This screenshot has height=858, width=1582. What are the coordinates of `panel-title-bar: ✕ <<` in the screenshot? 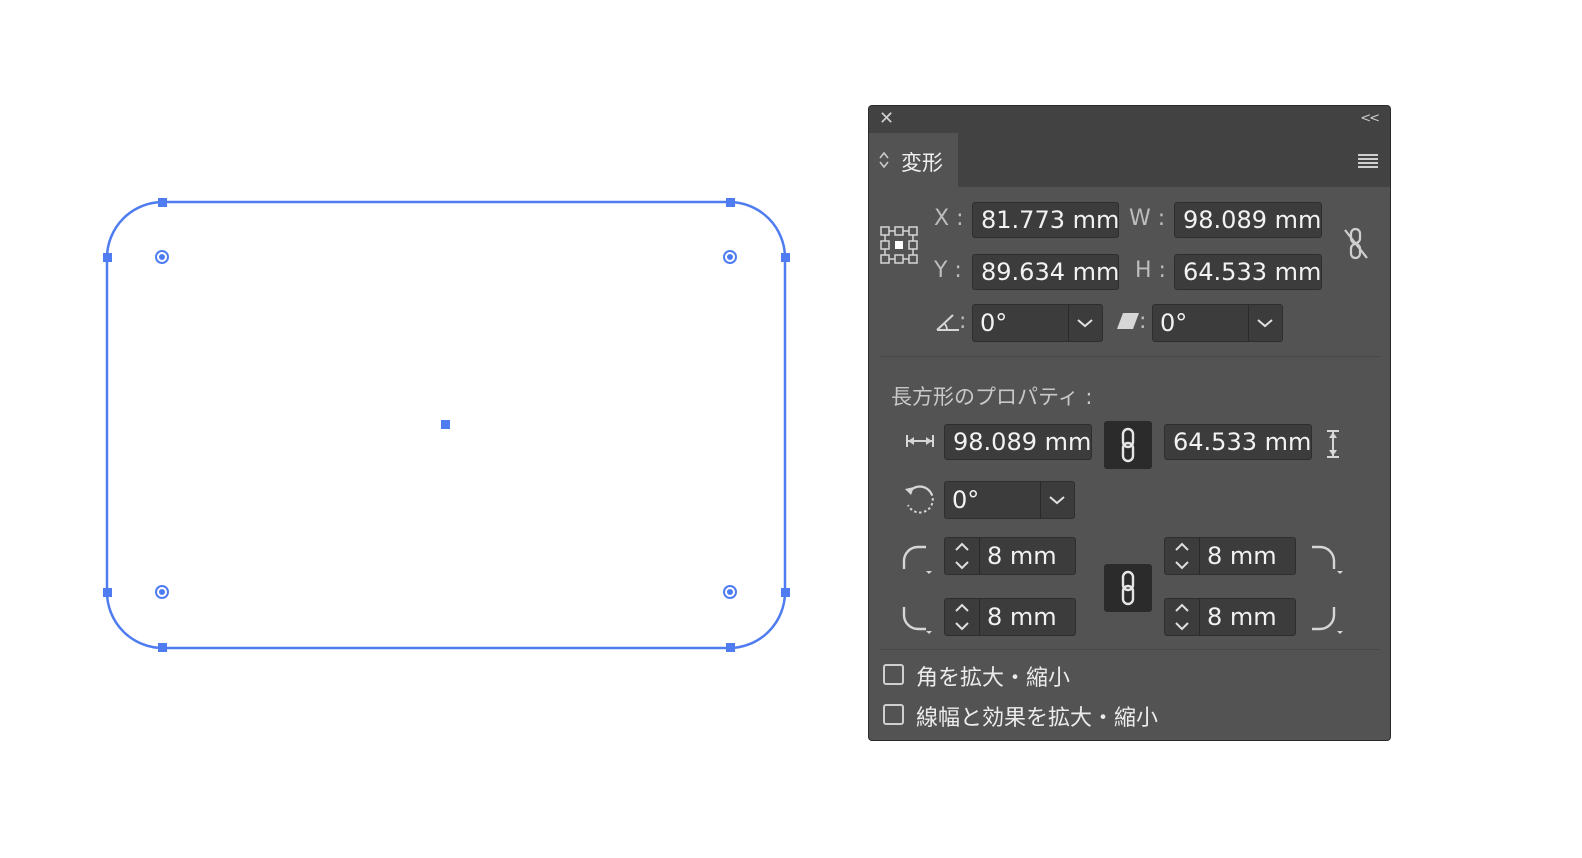 It's located at (1129, 120).